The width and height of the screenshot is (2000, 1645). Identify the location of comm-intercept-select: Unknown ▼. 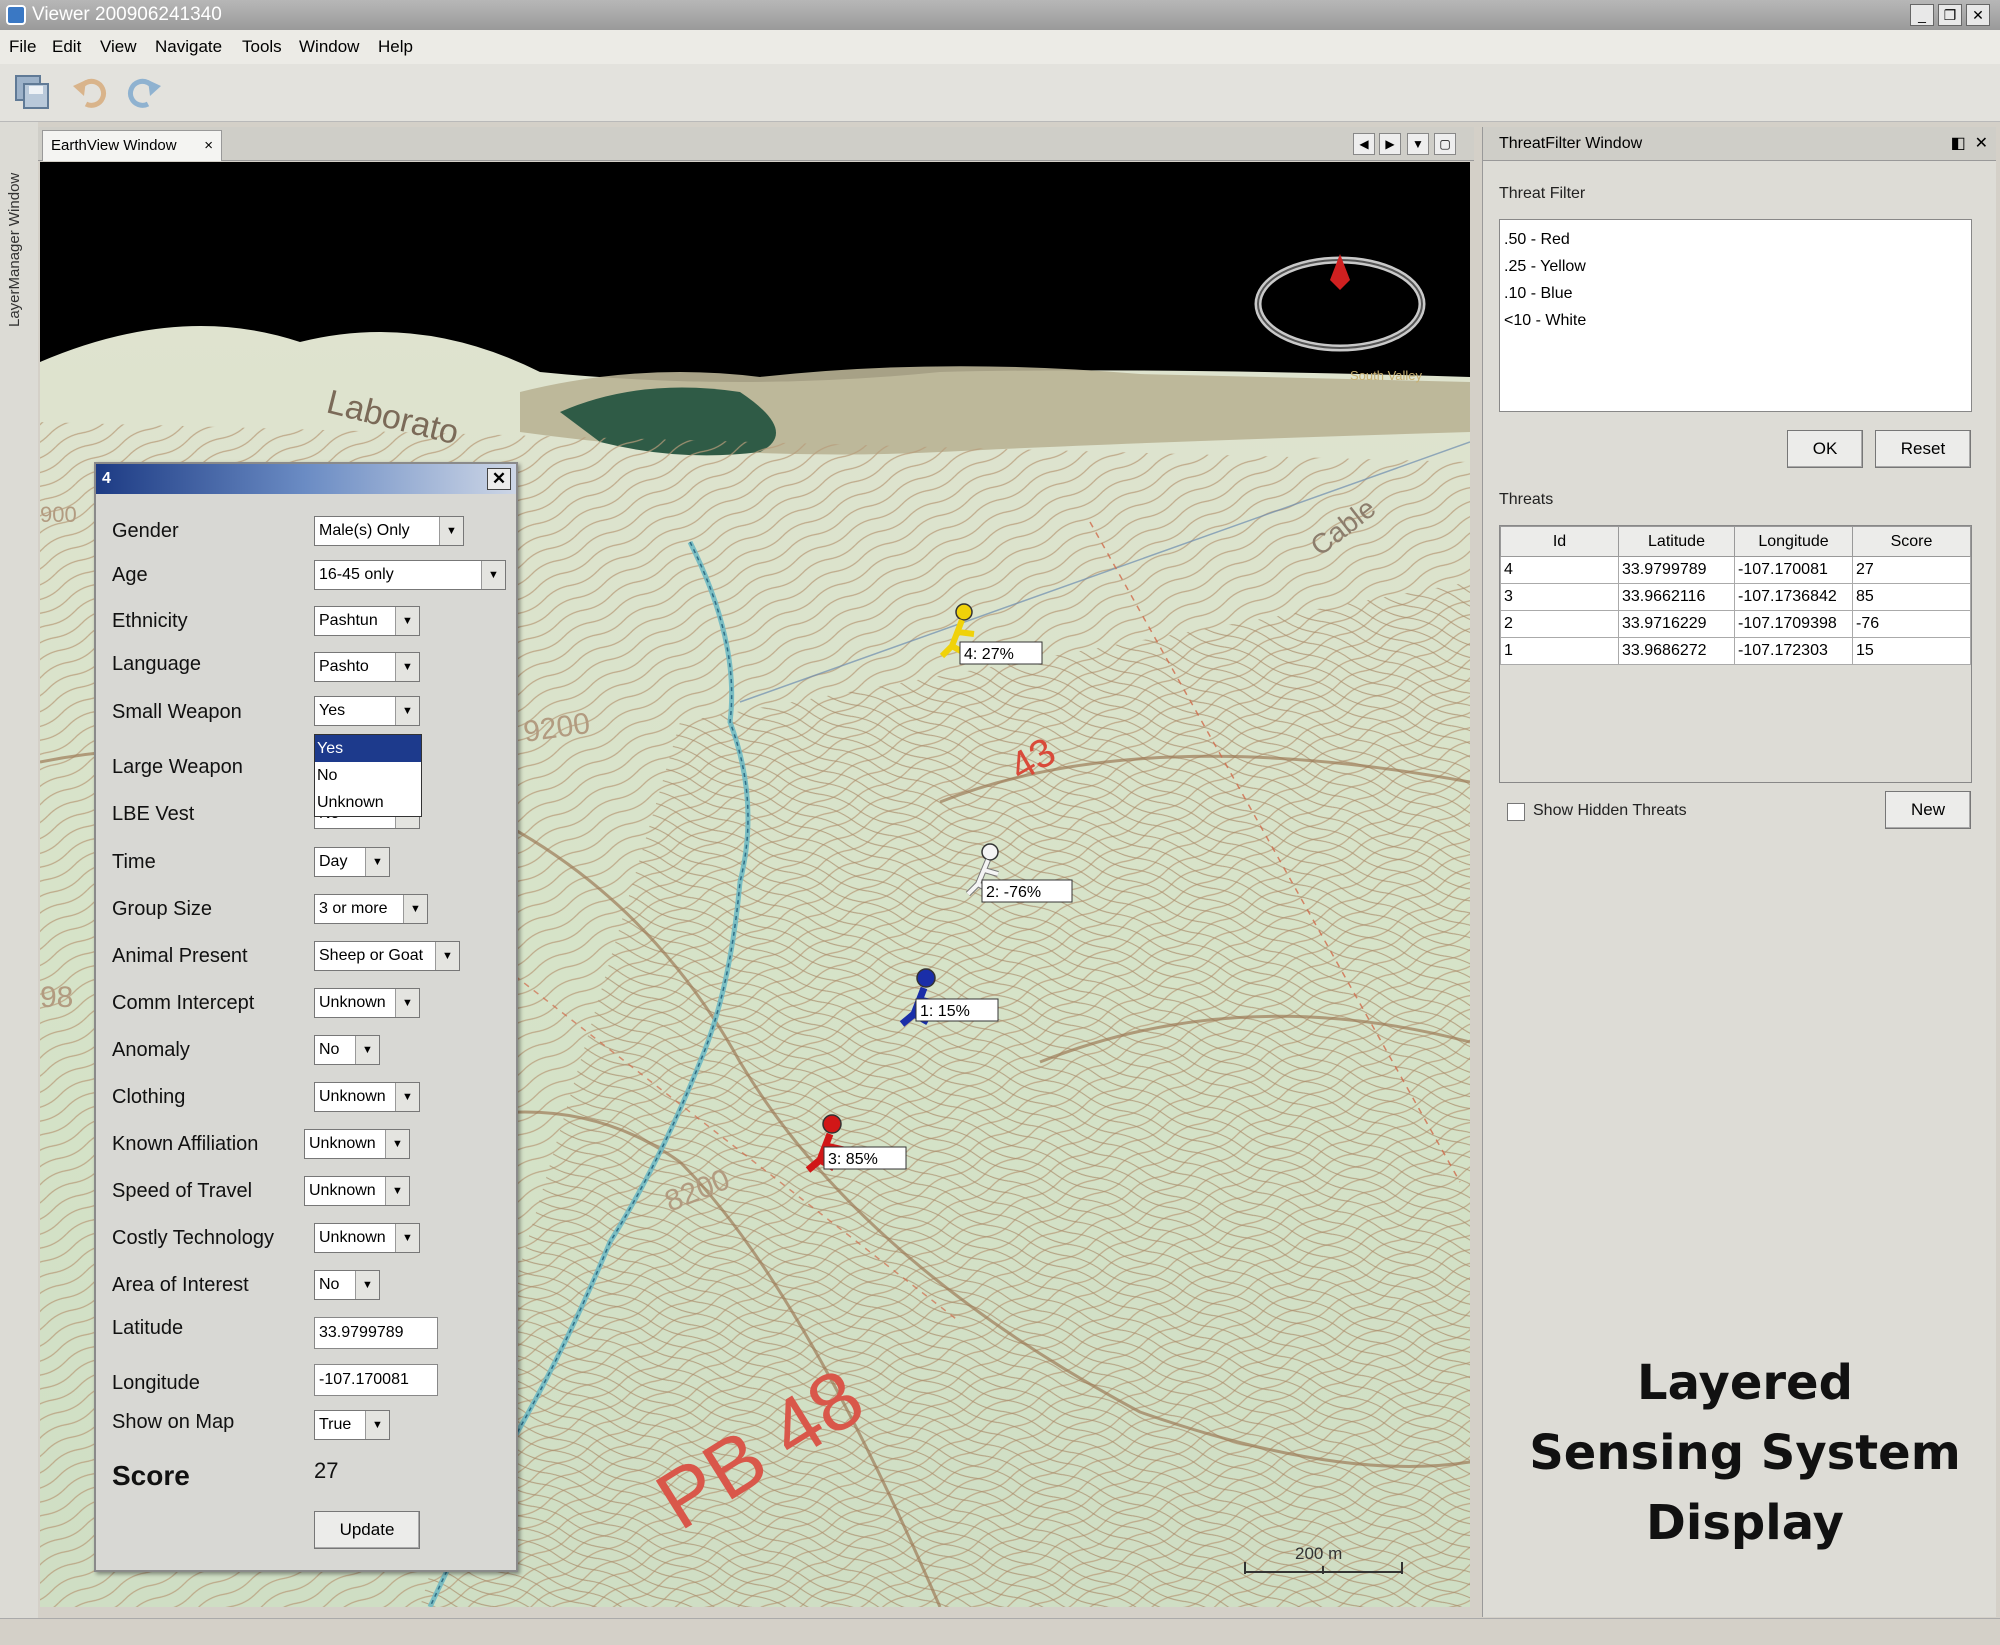
(367, 1003).